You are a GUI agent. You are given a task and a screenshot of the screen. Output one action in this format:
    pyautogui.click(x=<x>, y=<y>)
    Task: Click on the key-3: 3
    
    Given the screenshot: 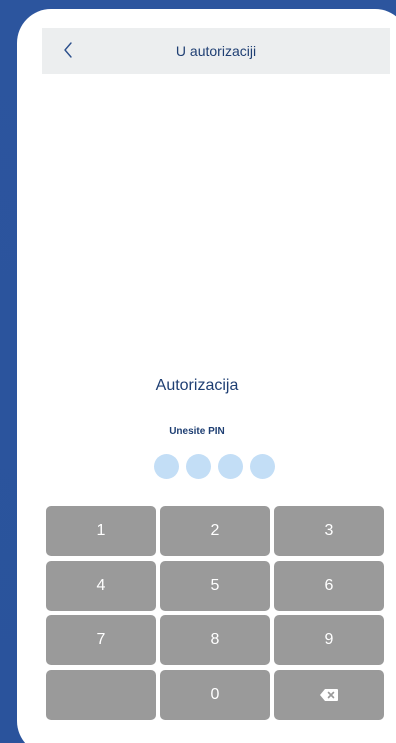 What is the action you would take?
    pyautogui.click(x=329, y=531)
    